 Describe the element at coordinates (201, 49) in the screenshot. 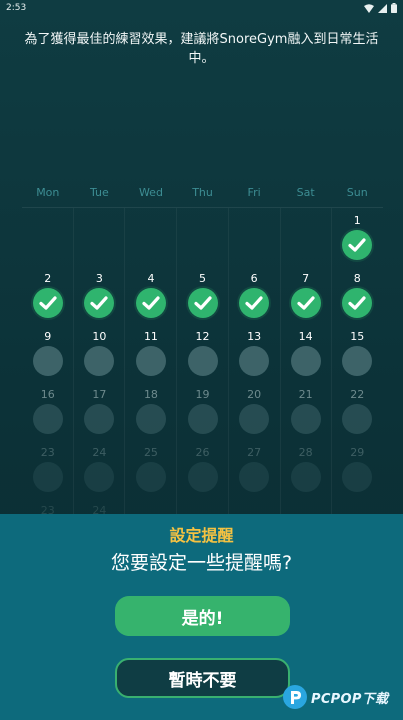

I see `intro-text: 為了獲得最佳的練習效果，建議將SnoreGym融入到日常生活中。` at that location.